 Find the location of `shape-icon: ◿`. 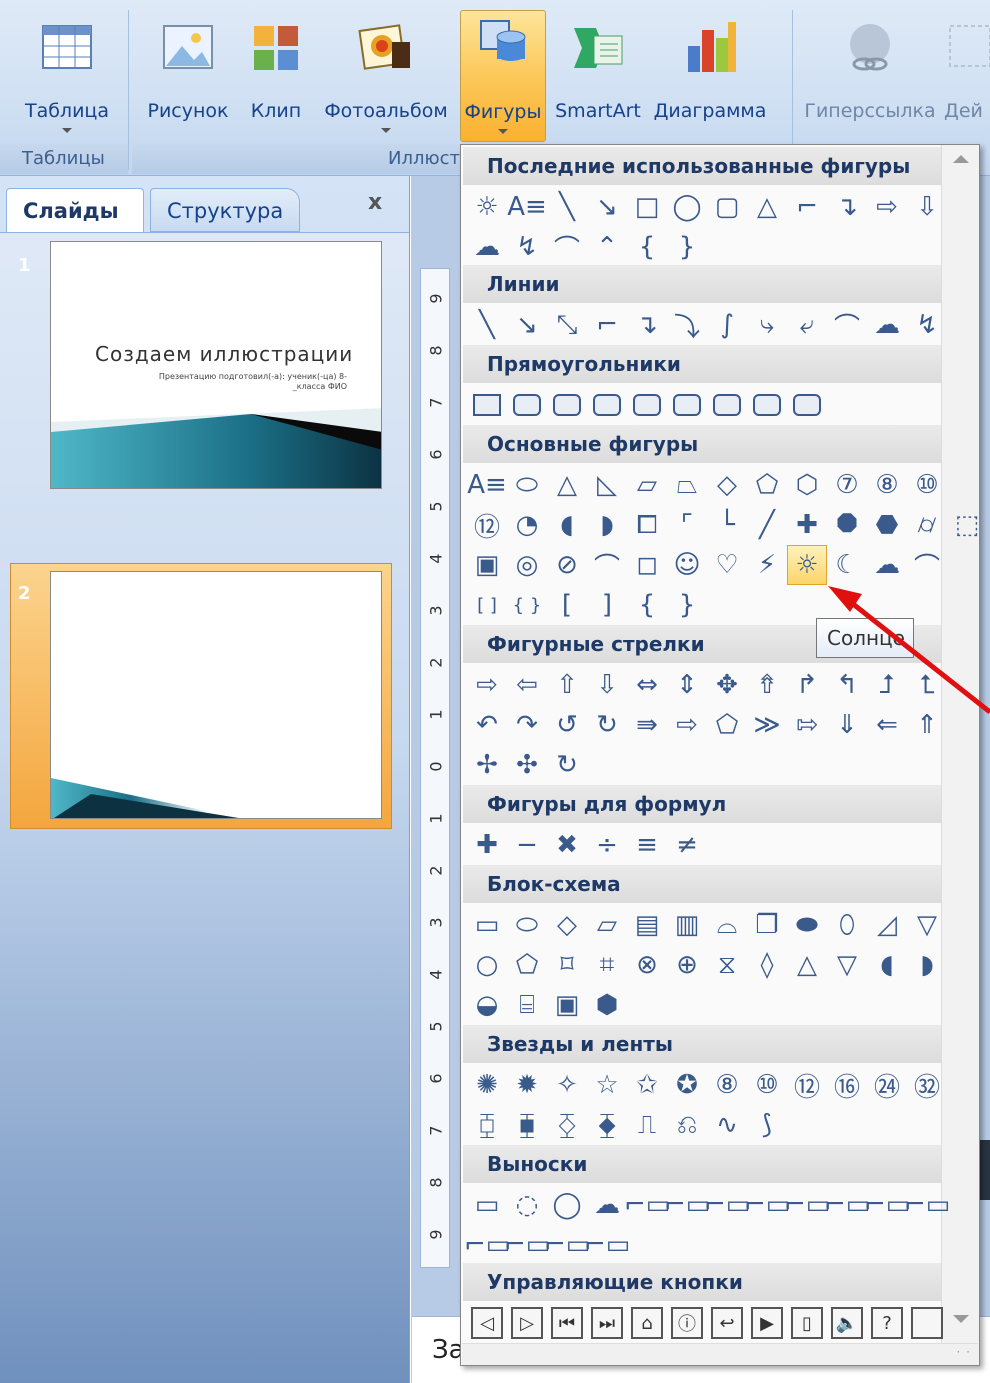

shape-icon: ◿ is located at coordinates (887, 925).